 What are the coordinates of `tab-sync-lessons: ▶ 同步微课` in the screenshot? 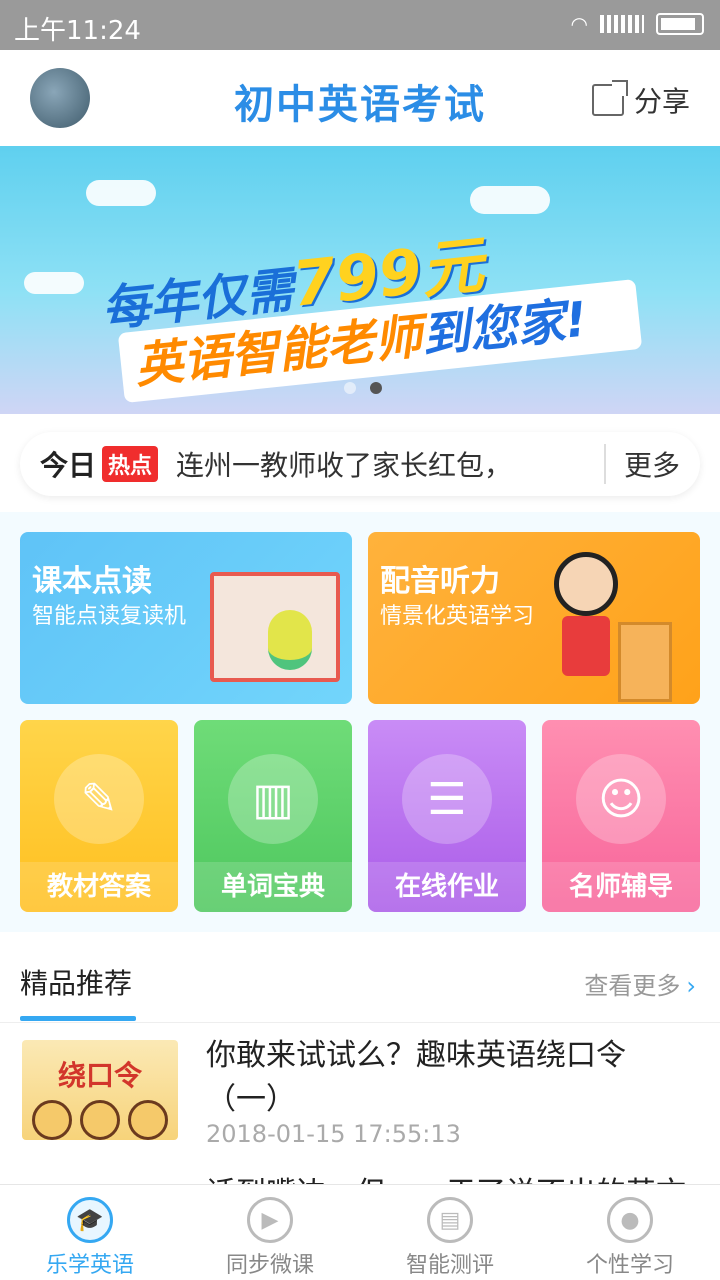 It's located at (270, 1232).